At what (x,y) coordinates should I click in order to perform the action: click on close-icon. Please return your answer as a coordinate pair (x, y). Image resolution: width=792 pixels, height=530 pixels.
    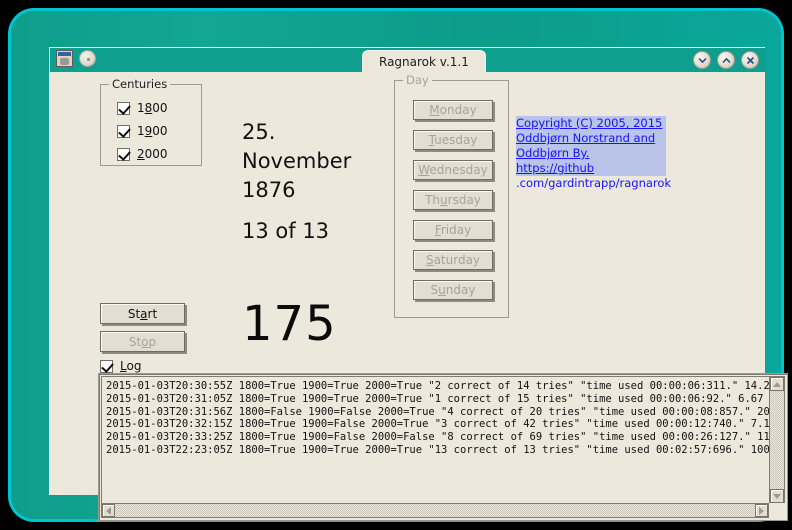
    Looking at the image, I should click on (750, 60).